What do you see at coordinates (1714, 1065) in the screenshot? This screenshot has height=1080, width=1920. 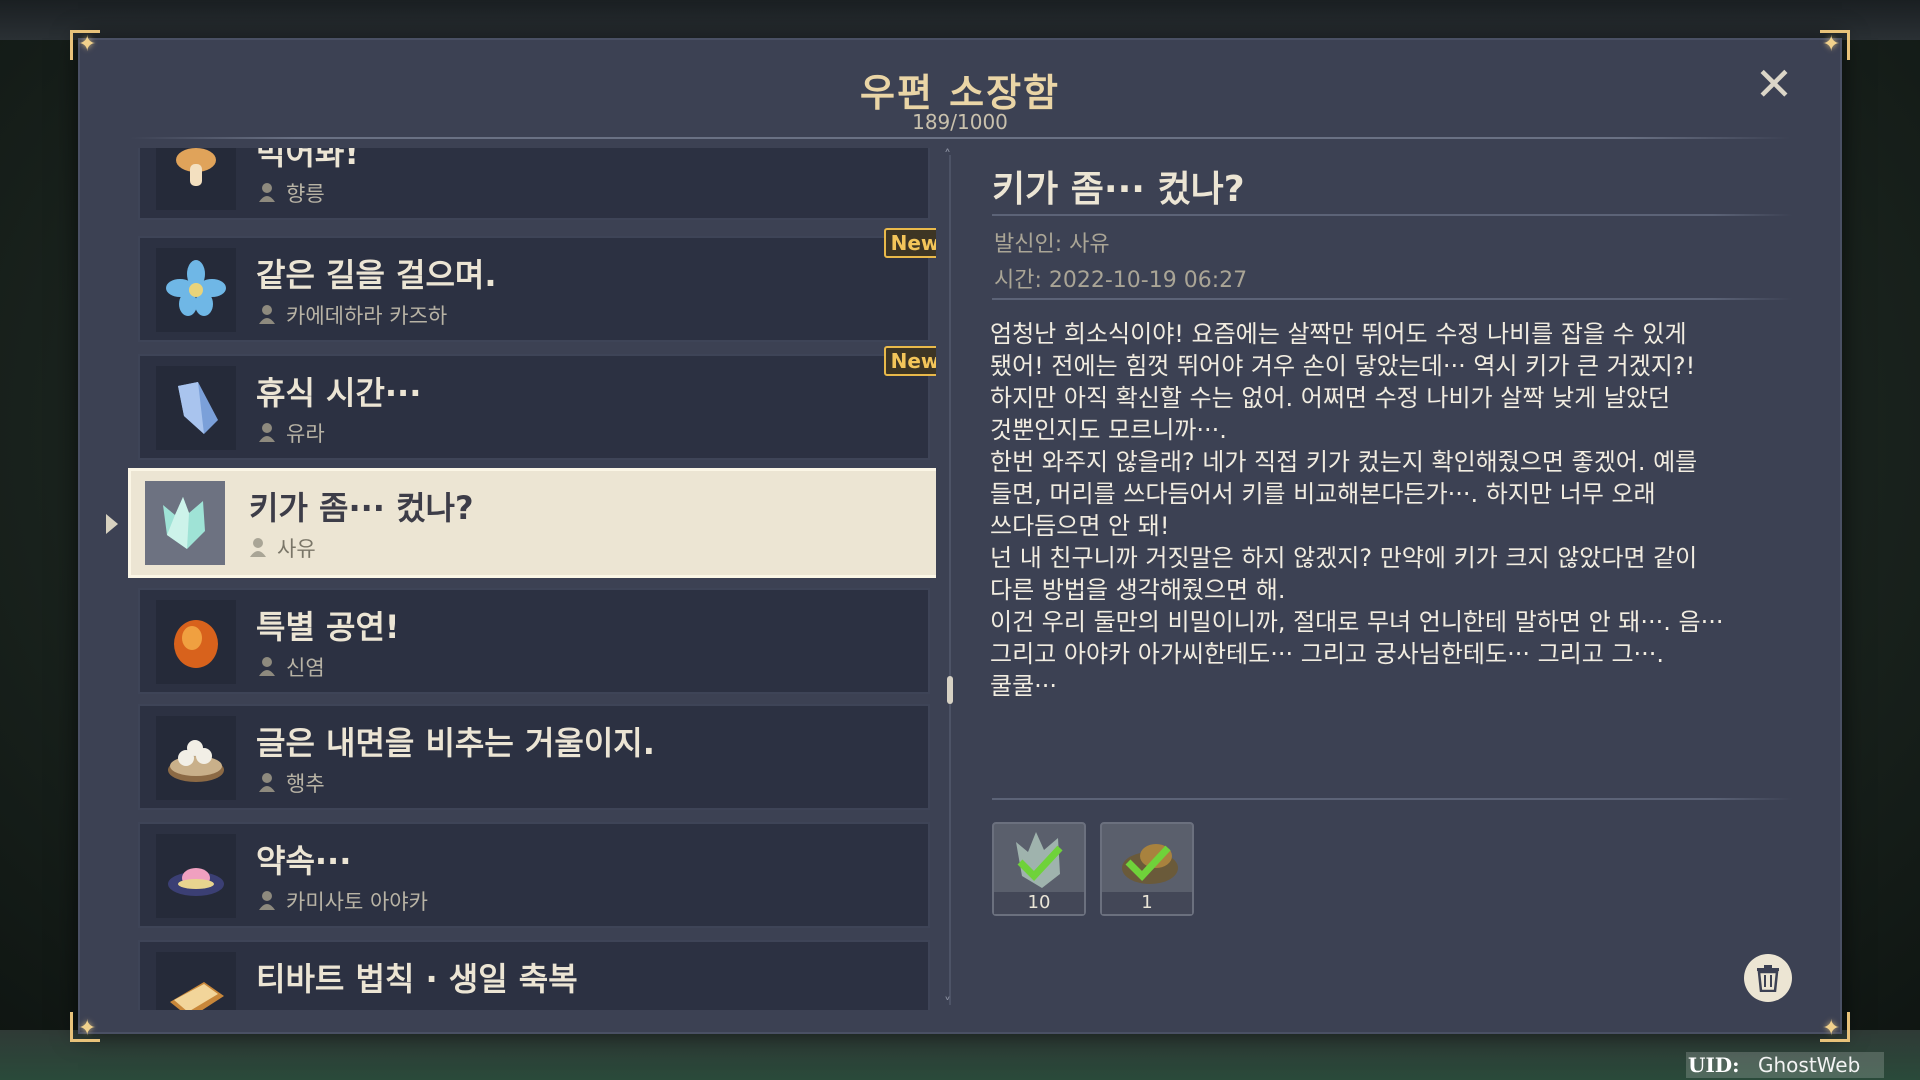 I see `uid-label: UID:` at bounding box center [1714, 1065].